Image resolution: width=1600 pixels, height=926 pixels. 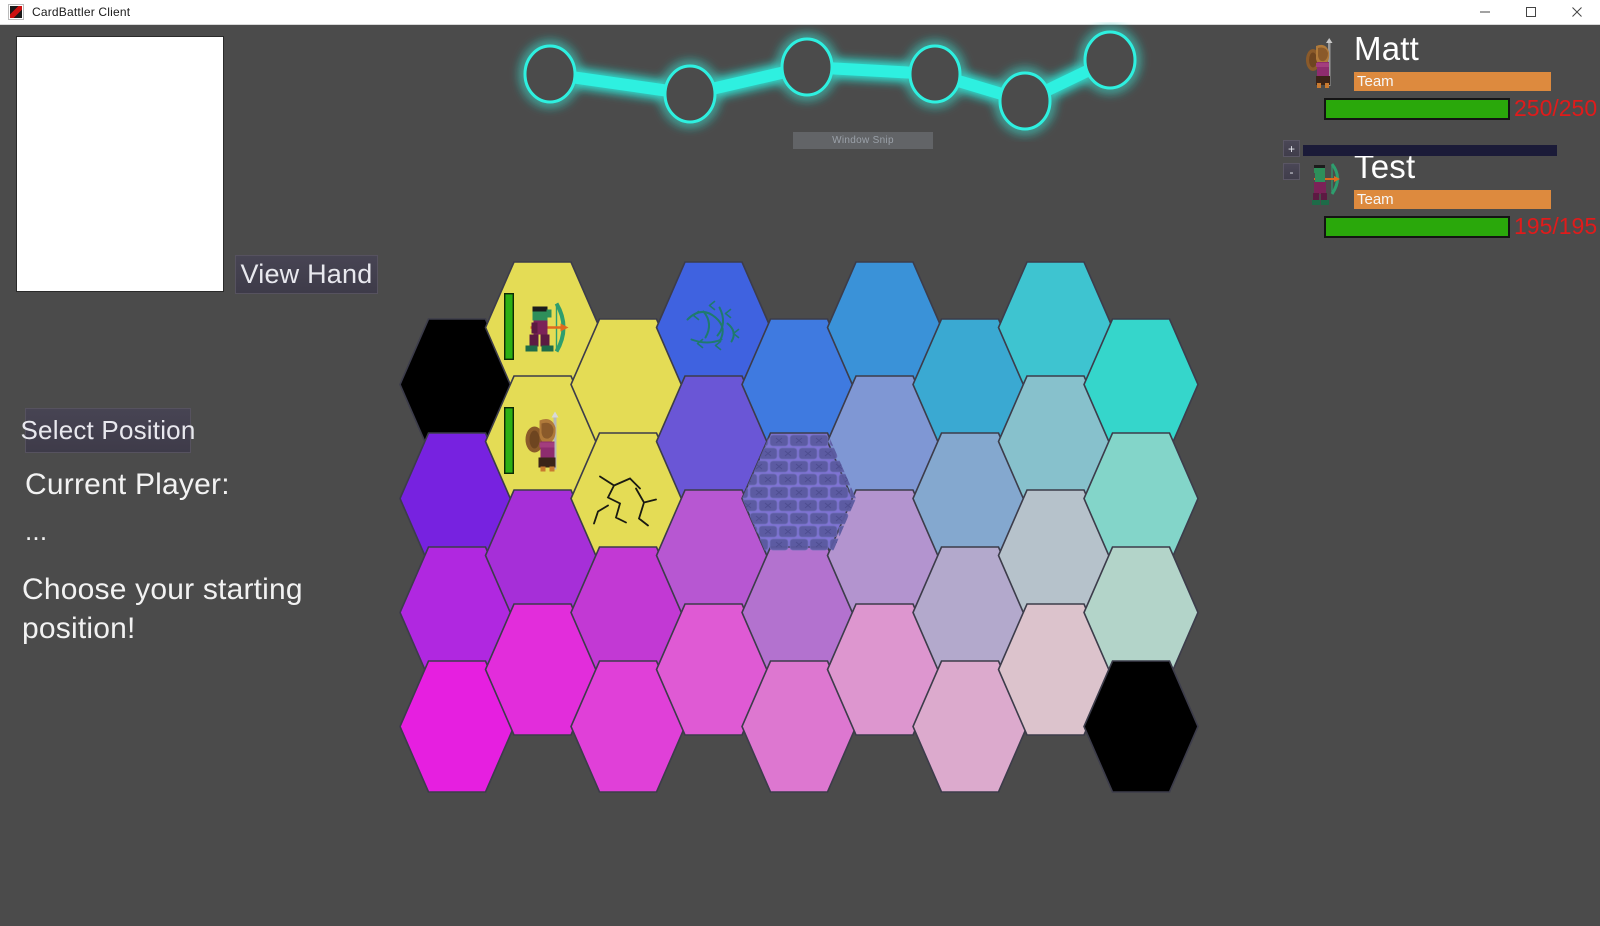 I want to click on increase-button: +, so click(x=1291, y=148).